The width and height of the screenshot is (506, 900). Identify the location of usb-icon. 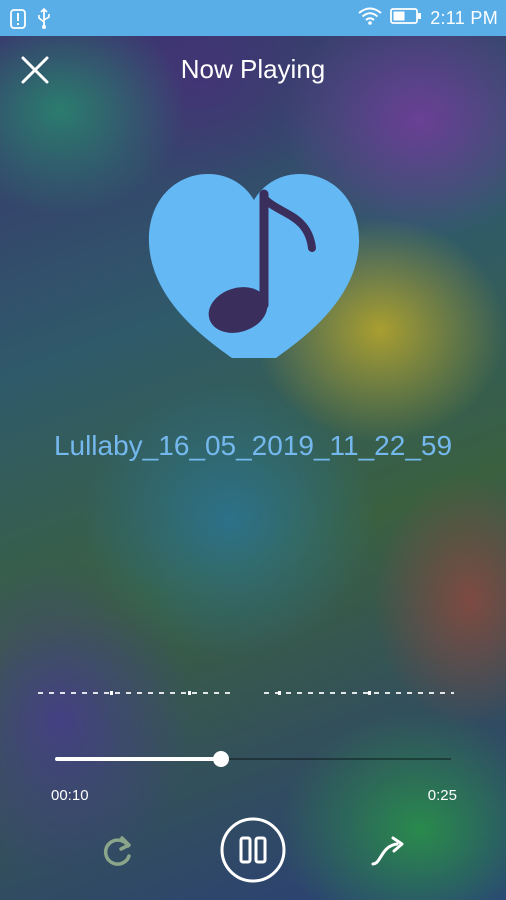
(44, 21).